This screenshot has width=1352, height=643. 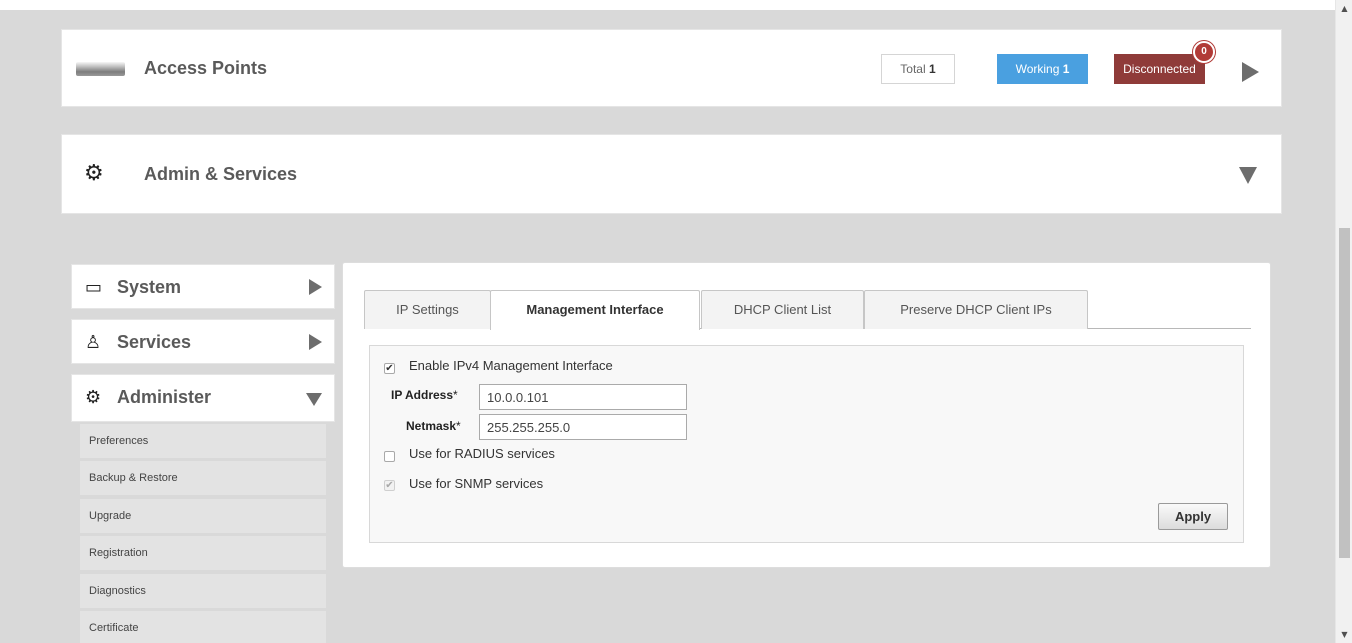 I want to click on sidebar-subitem-certificate: Certificate, so click(x=203, y=627).